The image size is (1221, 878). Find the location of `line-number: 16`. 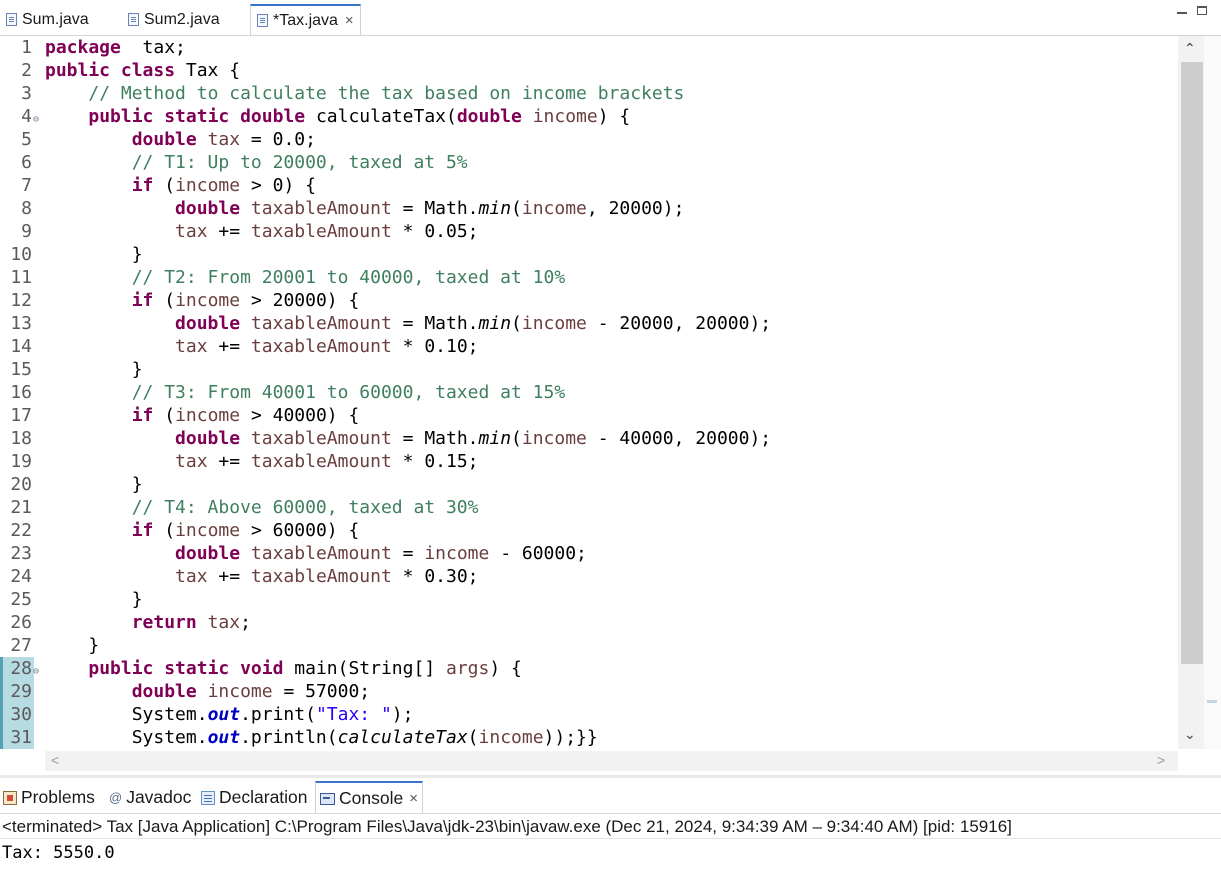

line-number: 16 is located at coordinates (21, 392).